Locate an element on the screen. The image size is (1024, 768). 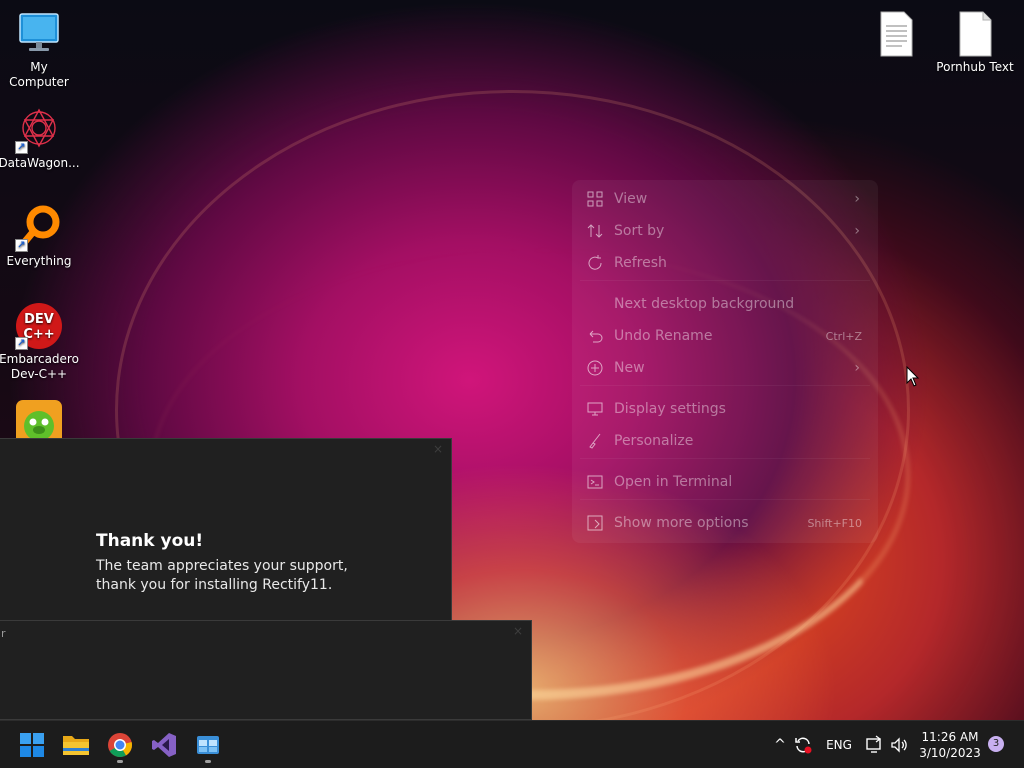
desktop-icon-label: Embarcadero Dev-C++ is located at coordinates (39, 366).